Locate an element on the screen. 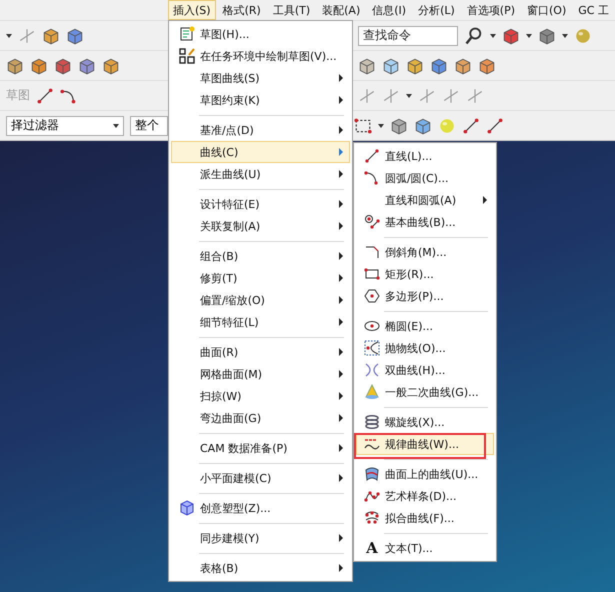 This screenshot has height=592, width=615. arc-icon is located at coordinates (69, 95).